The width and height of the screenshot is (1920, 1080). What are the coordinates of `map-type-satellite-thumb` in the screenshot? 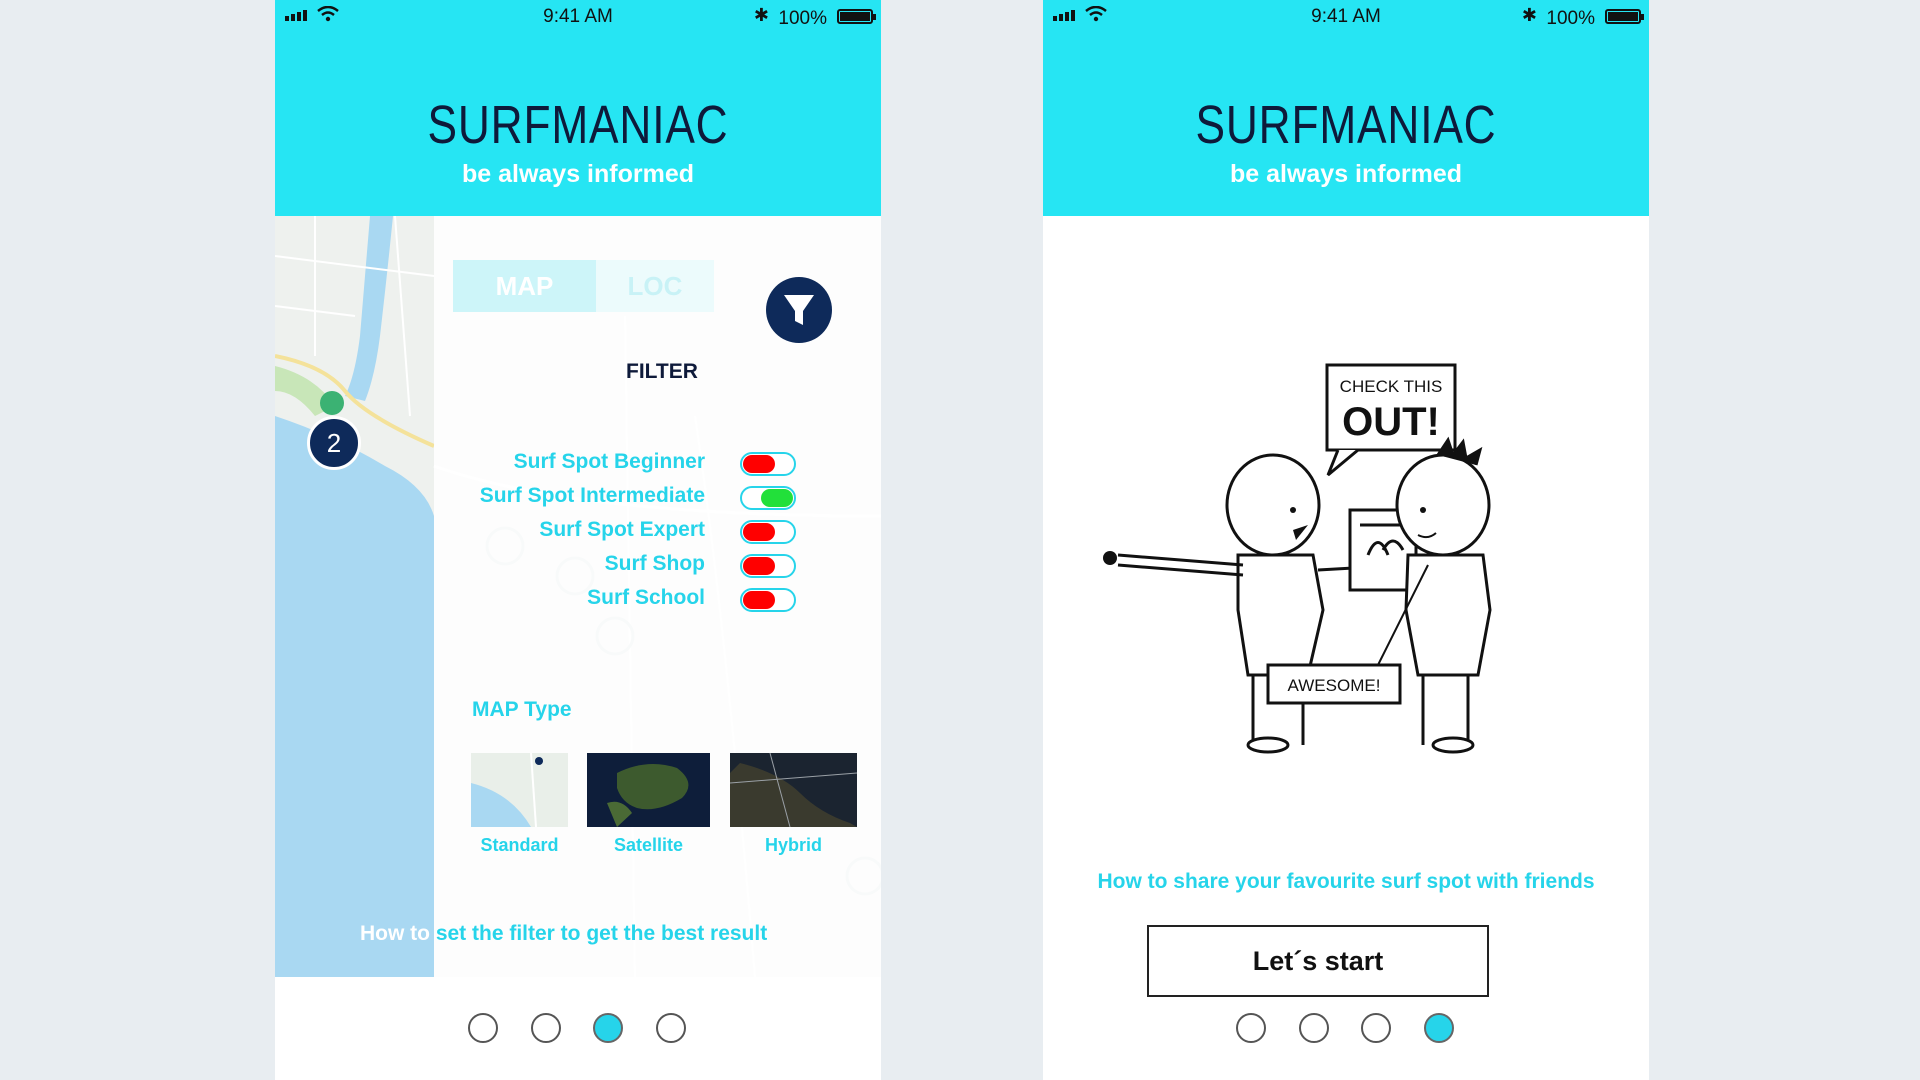 It's located at (648, 790).